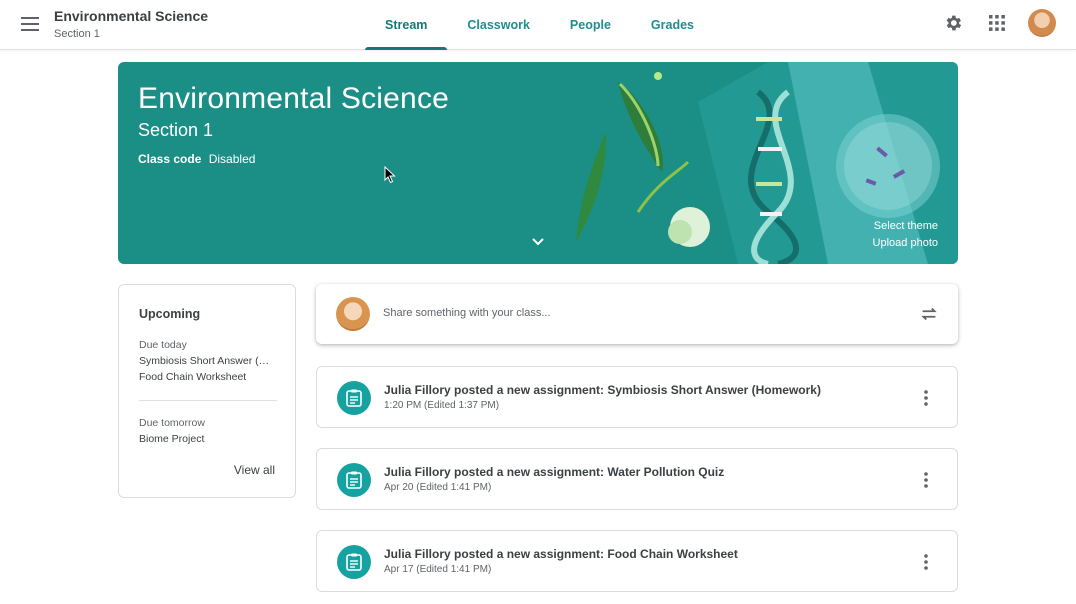 This screenshot has width=1076, height=604. I want to click on tab-stream: Stream, so click(406, 25).